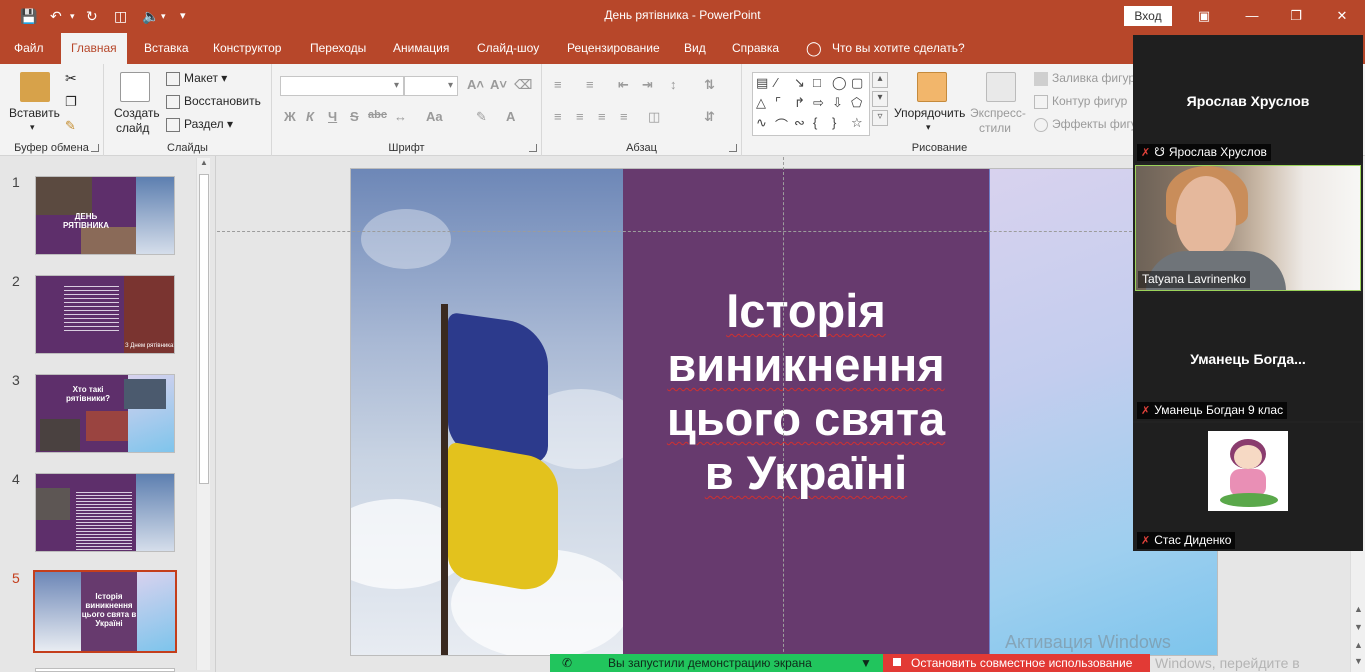 The image size is (1365, 672). I want to click on new-slide-button-line2: слайд, so click(132, 128).